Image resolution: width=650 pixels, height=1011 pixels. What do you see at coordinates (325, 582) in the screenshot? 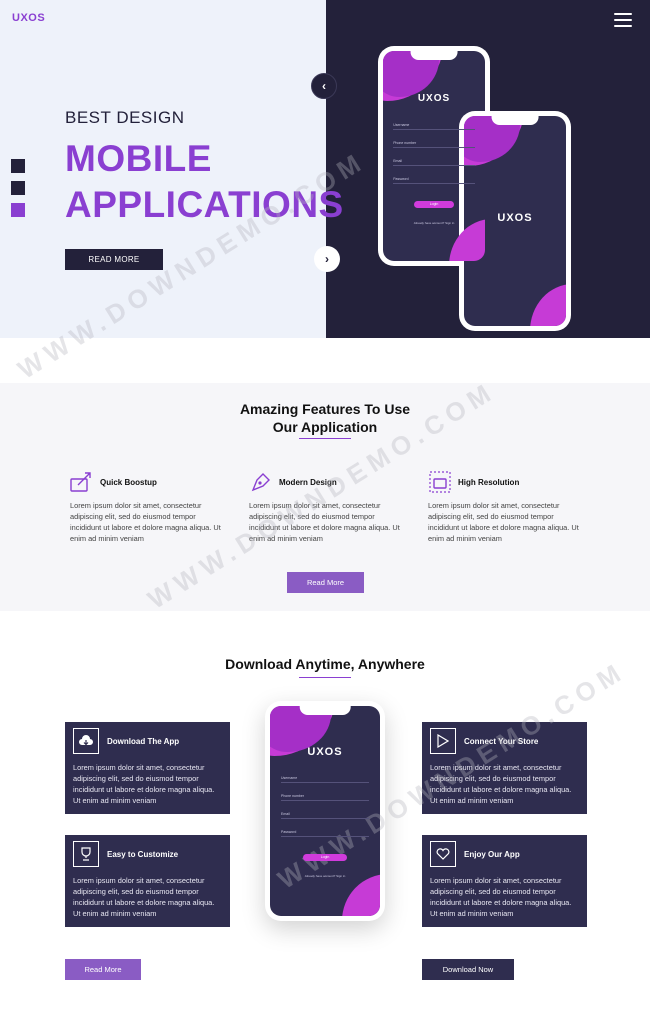
I see `features-read-more-button: Read More` at bounding box center [325, 582].